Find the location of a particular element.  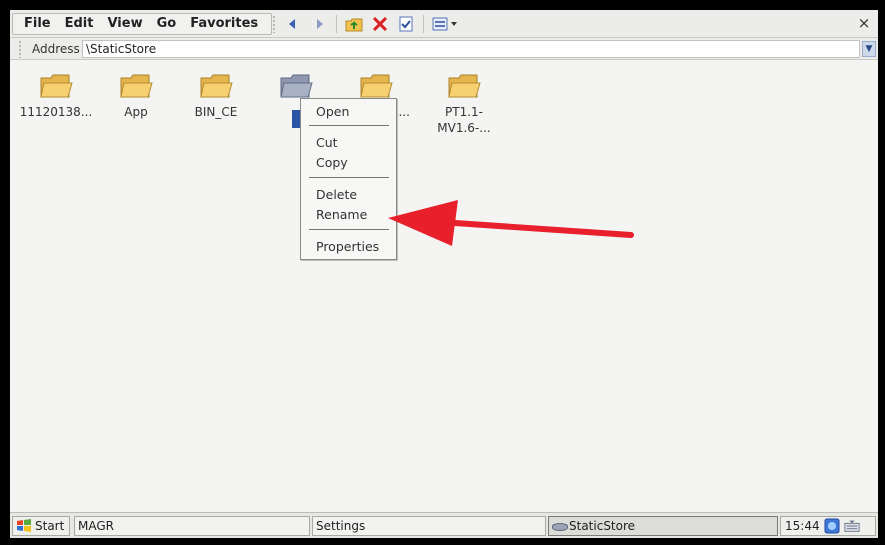

start-label: Start is located at coordinates (50, 526).